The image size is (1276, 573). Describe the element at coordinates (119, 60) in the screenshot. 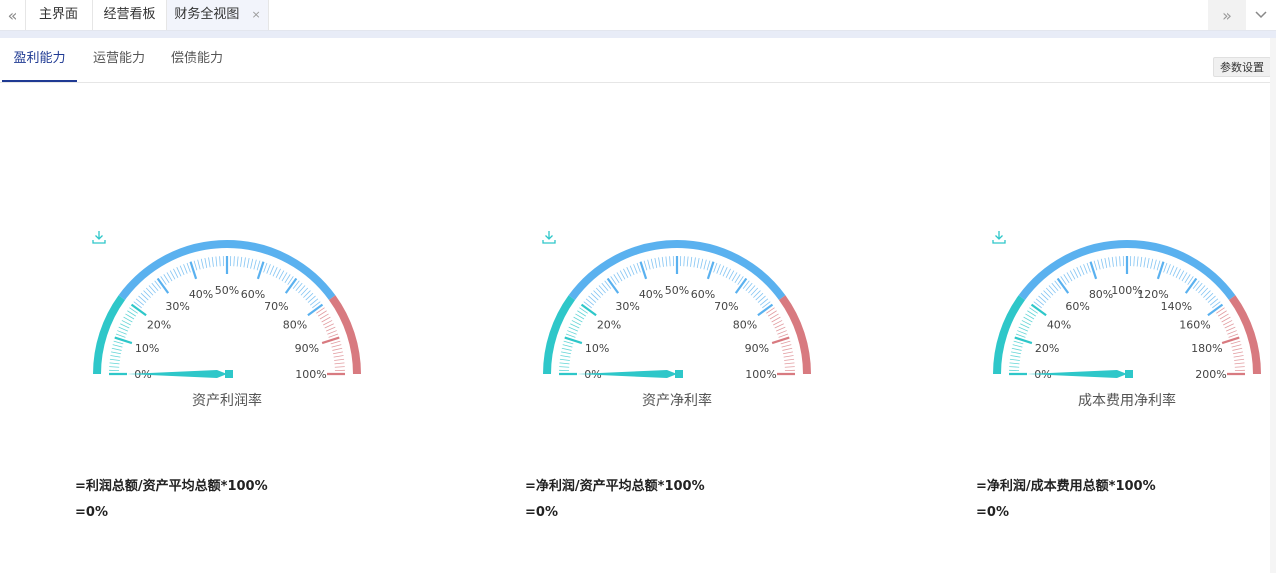

I see `subtab-operation: 运营能力` at that location.